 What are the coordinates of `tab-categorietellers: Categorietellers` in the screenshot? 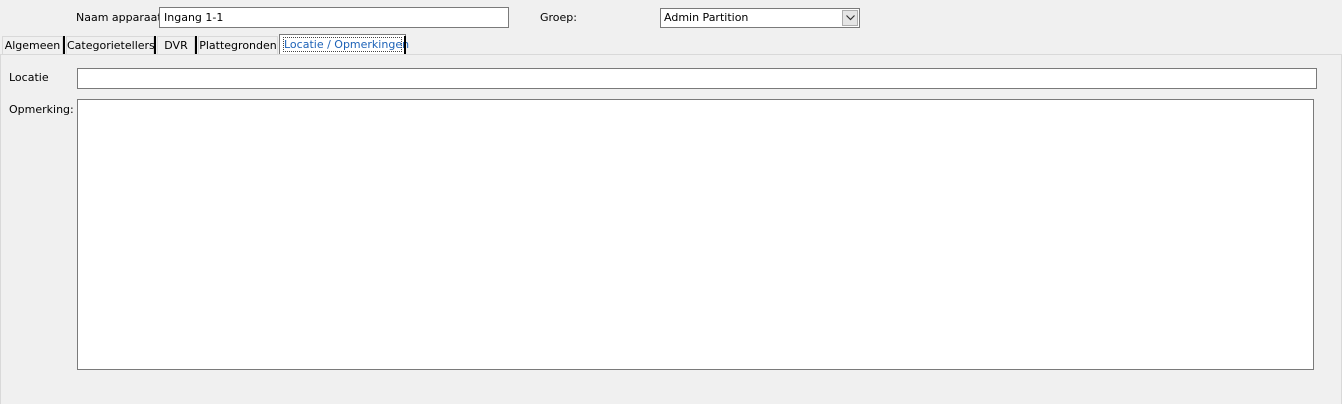 It's located at (110, 45).